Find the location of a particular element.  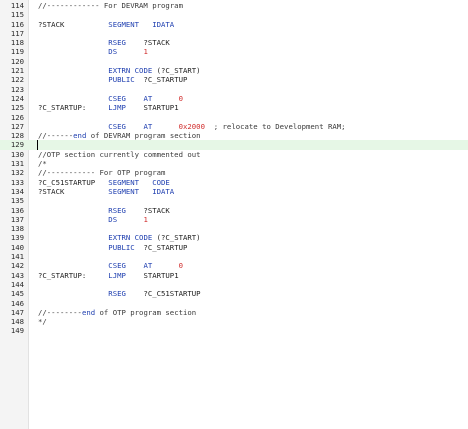

code-line: 128 //------end of DEVRAM program section is located at coordinates (234, 135).